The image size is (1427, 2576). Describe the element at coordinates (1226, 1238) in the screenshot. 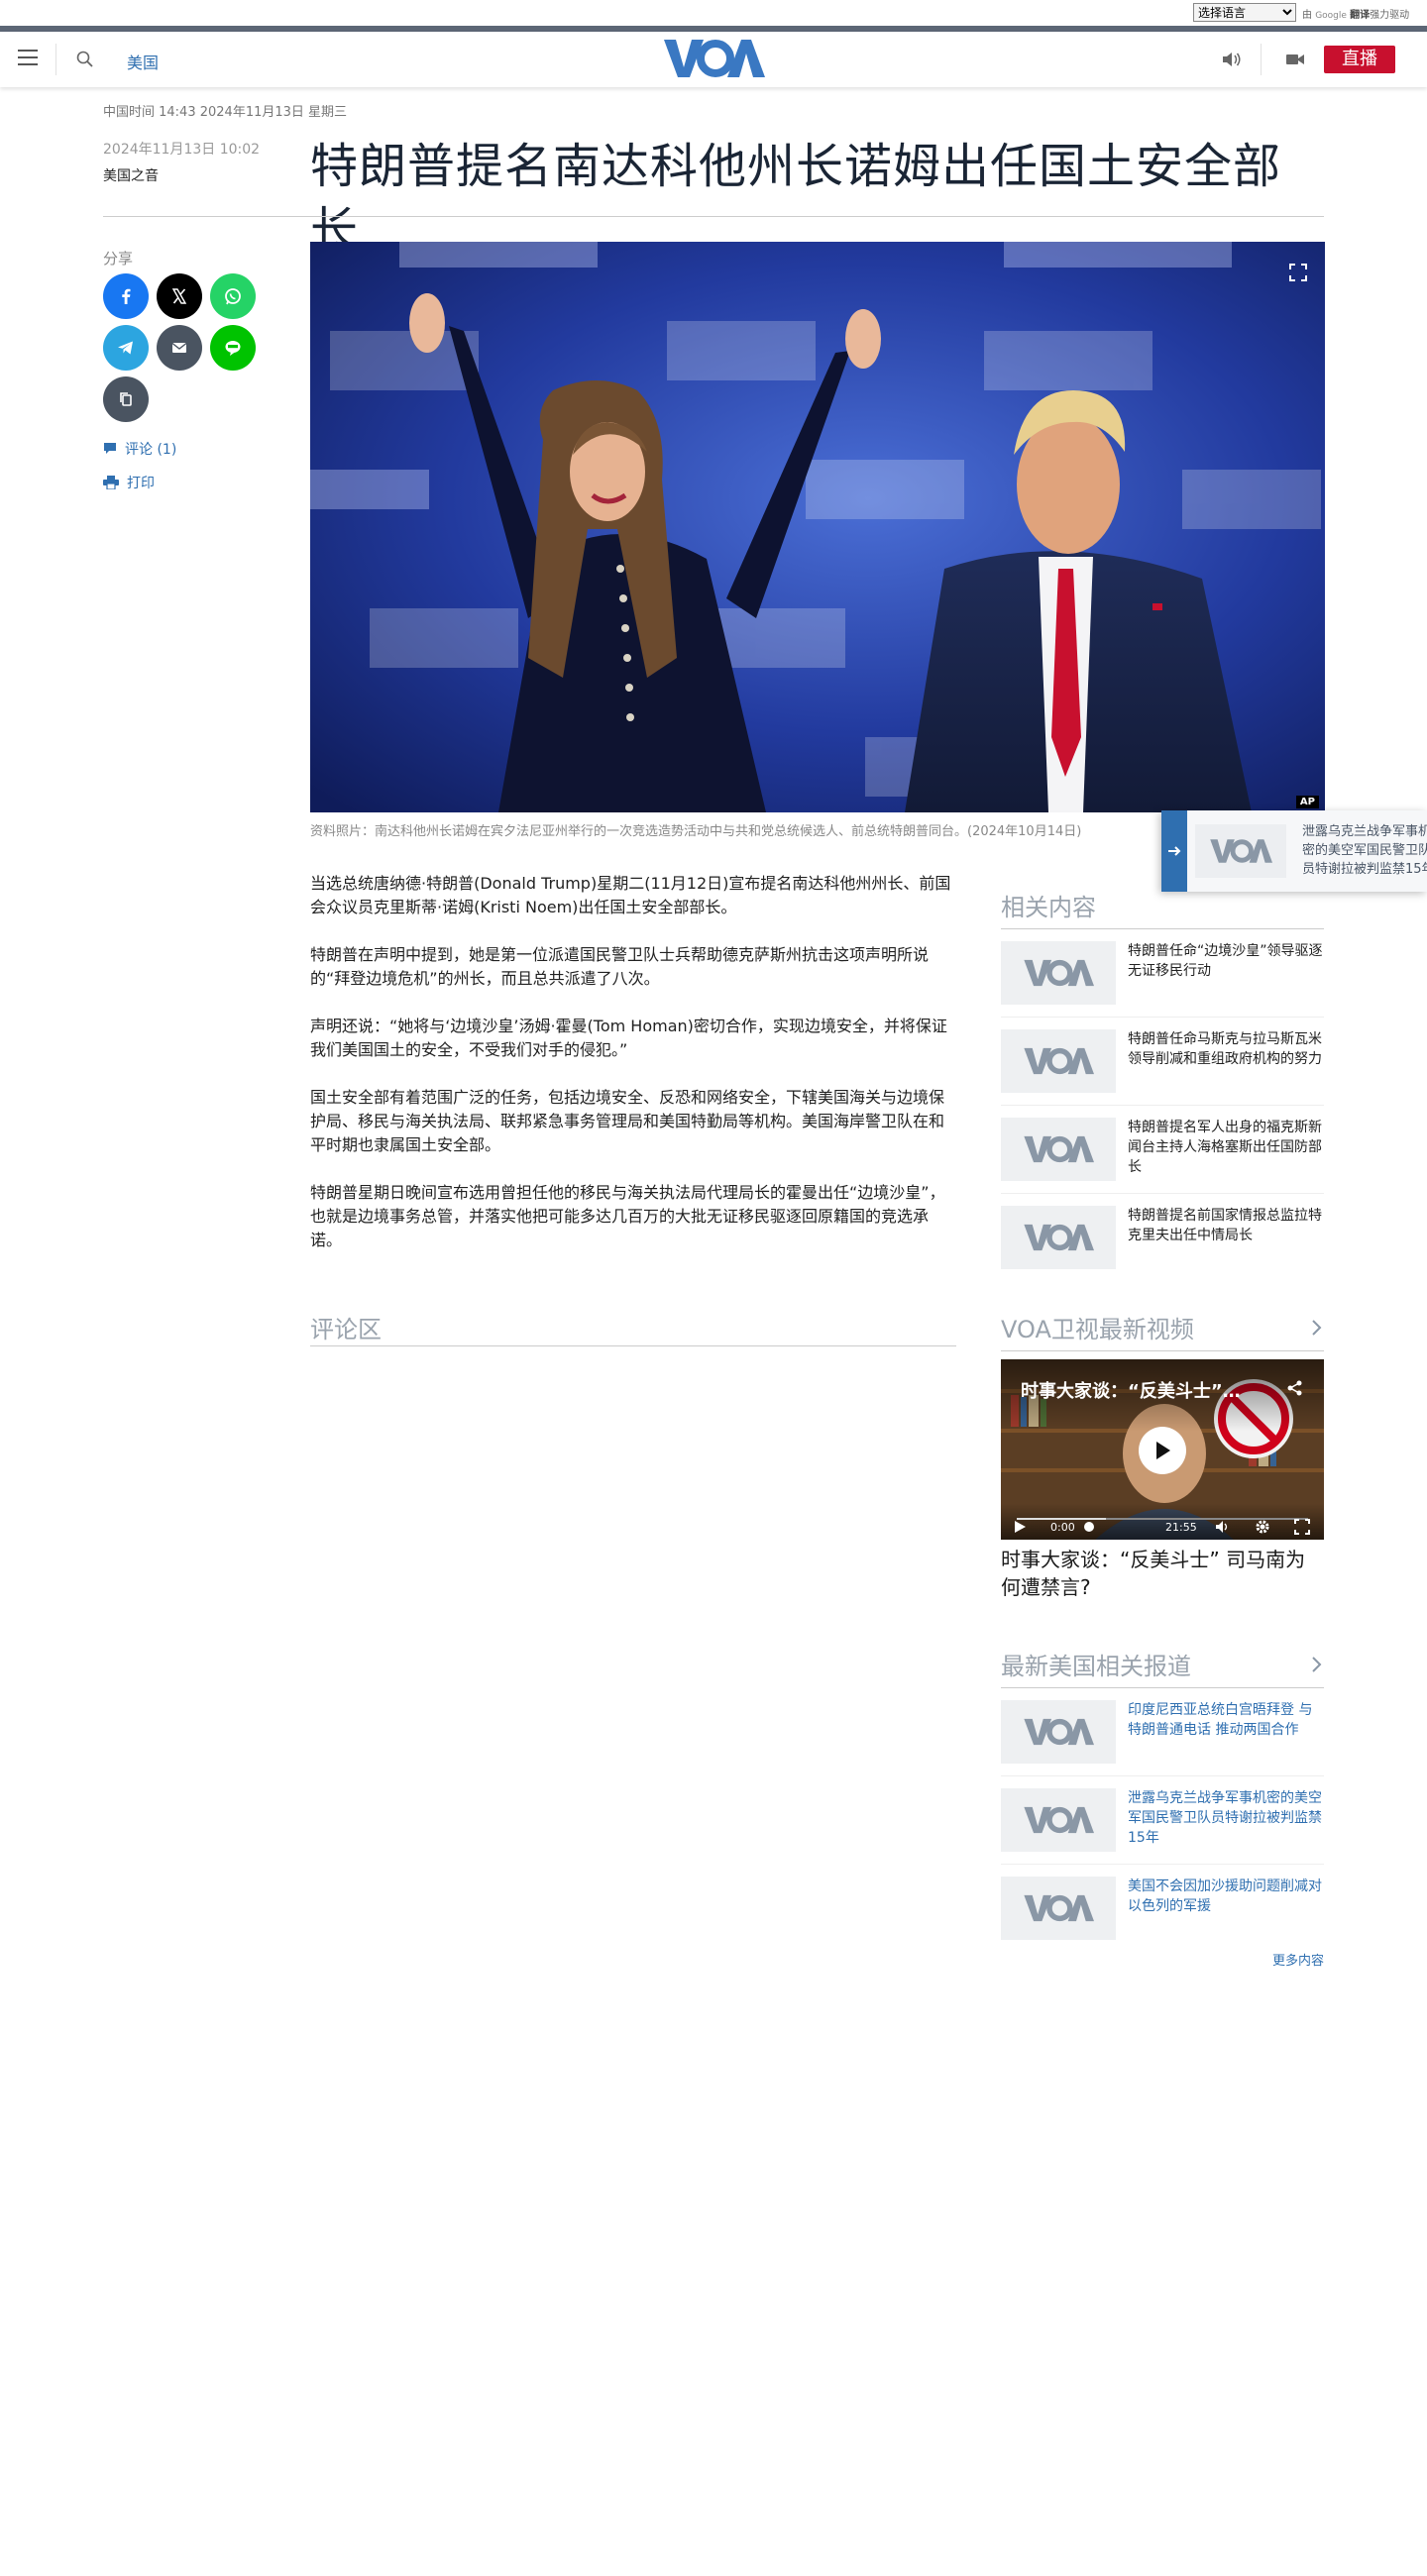

I see `related-headline: 特朗普提名前国家情报总监拉特克里夫出任中情局长` at that location.